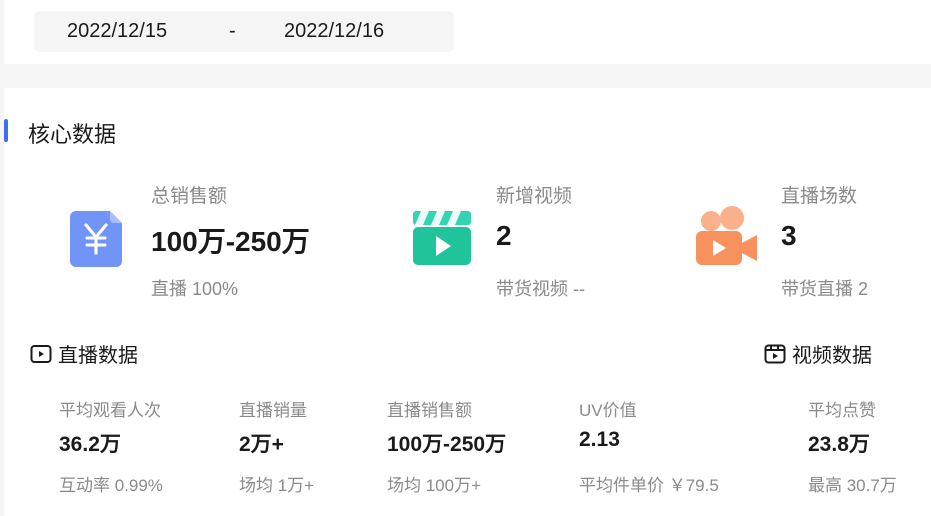 The height and width of the screenshot is (516, 931). I want to click on avg-viewers-label: 平均观看人次, so click(110, 410).